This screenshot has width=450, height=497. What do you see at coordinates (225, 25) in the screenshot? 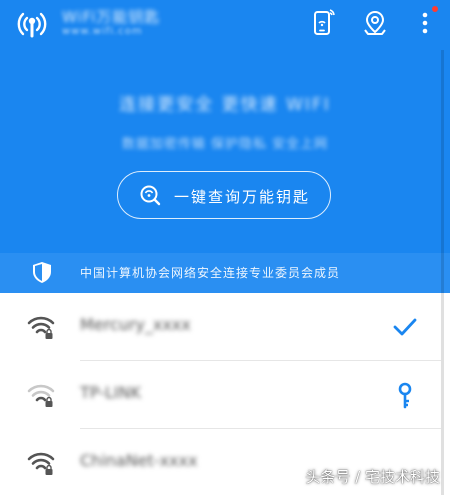
I see `top-app-bar: WiFi万能钥匙 www.wifi.com` at bounding box center [225, 25].